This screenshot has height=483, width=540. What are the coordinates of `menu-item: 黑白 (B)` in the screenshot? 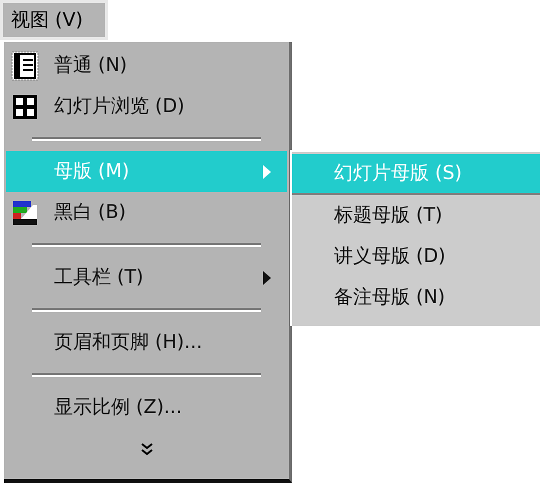 It's located at (146, 212).